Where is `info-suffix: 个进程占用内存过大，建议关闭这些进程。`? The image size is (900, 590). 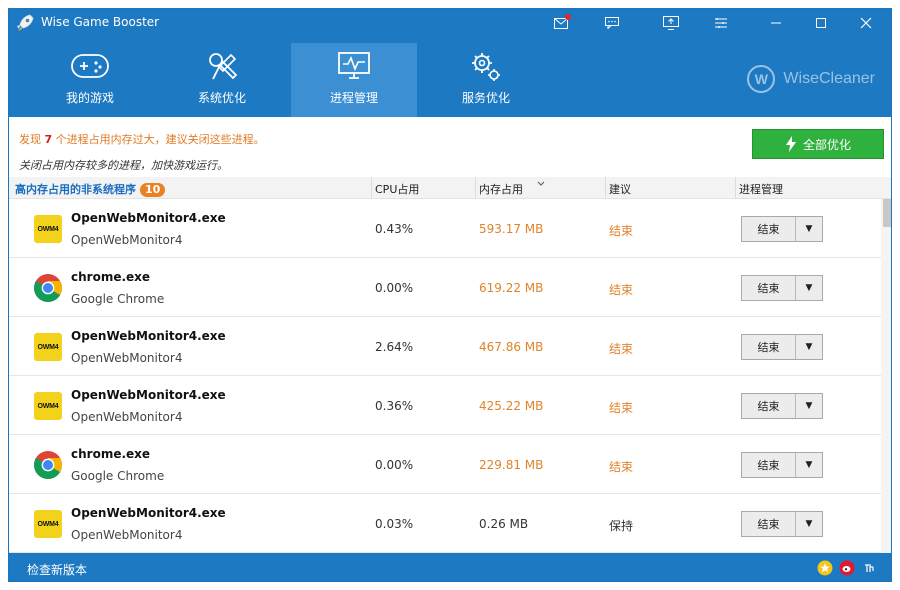 info-suffix: 个进程占用内存过大，建议关闭这些进程。 is located at coordinates (160, 139).